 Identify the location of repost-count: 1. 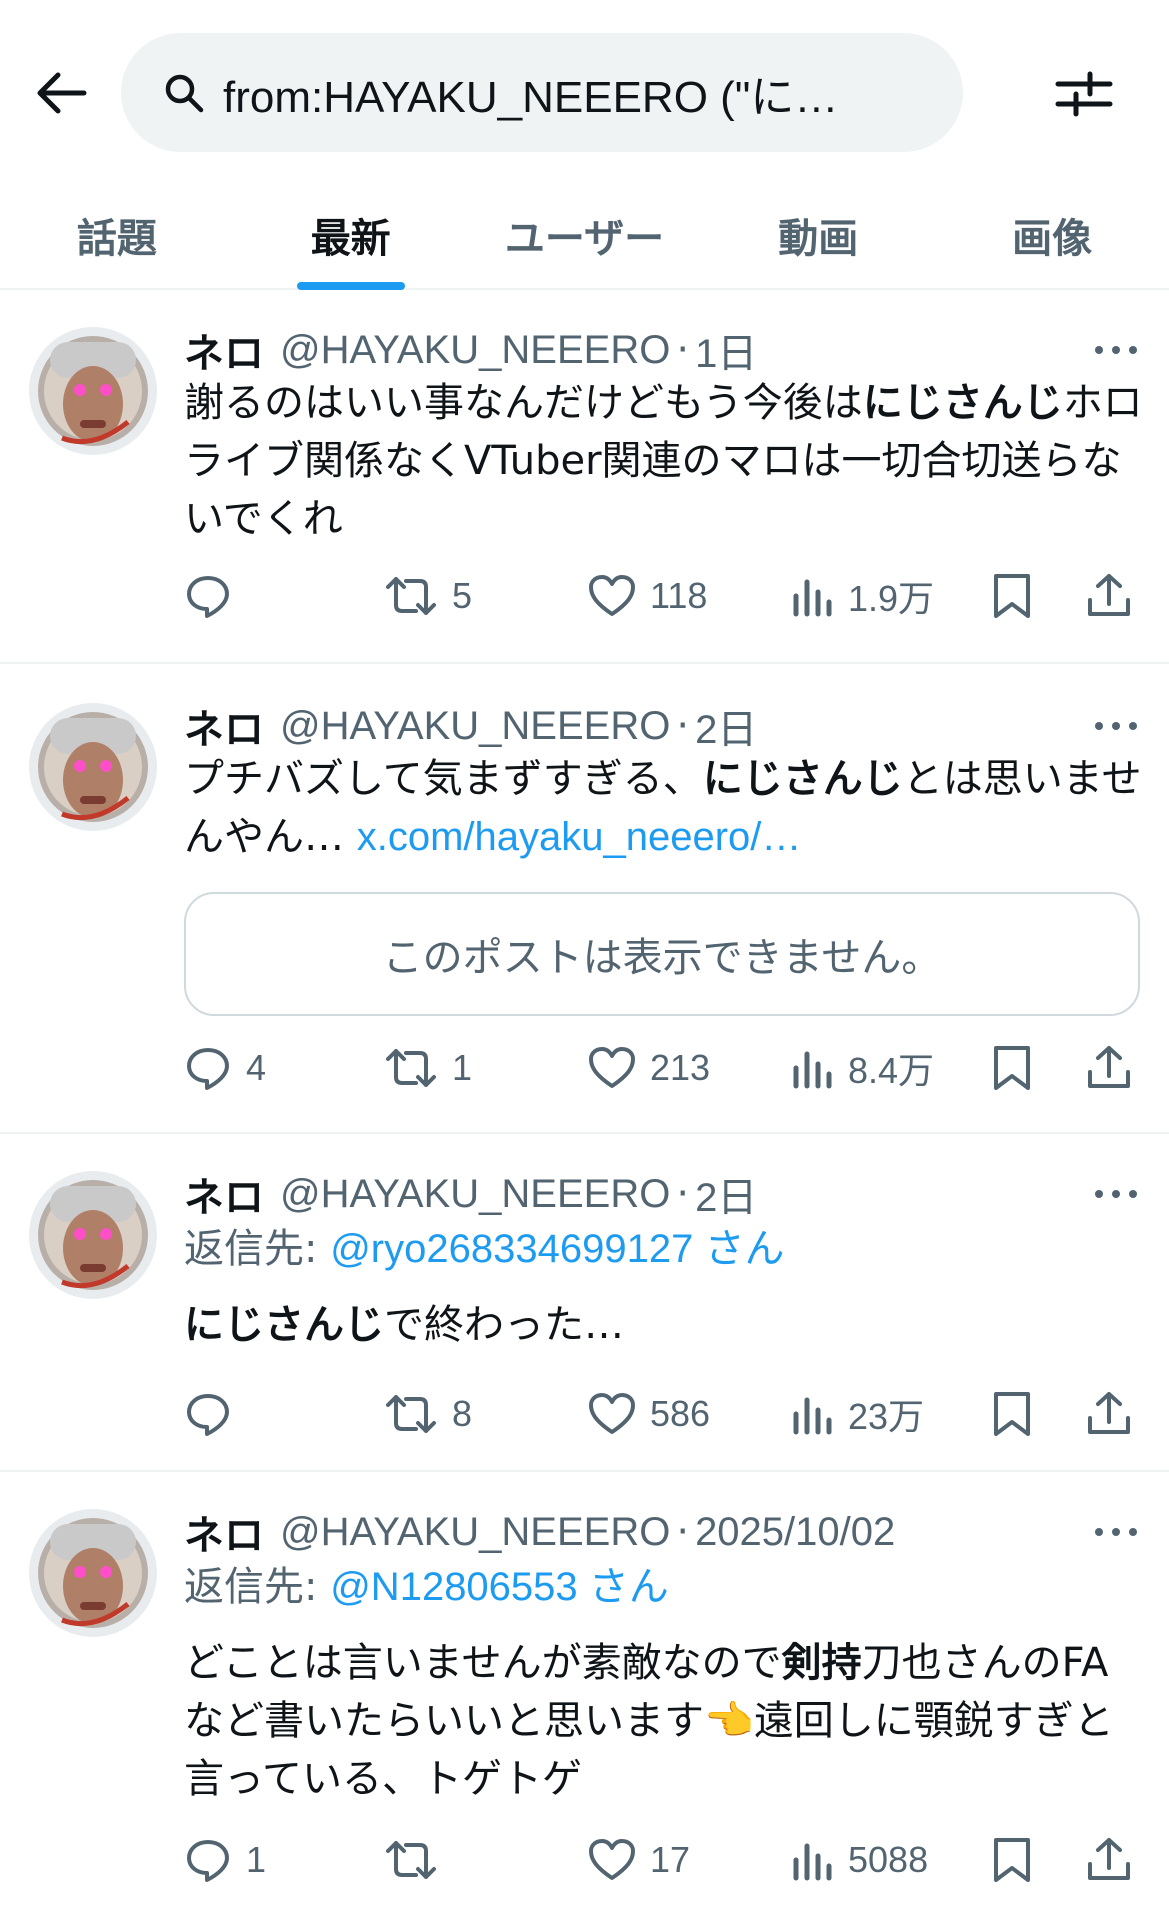
(462, 1067).